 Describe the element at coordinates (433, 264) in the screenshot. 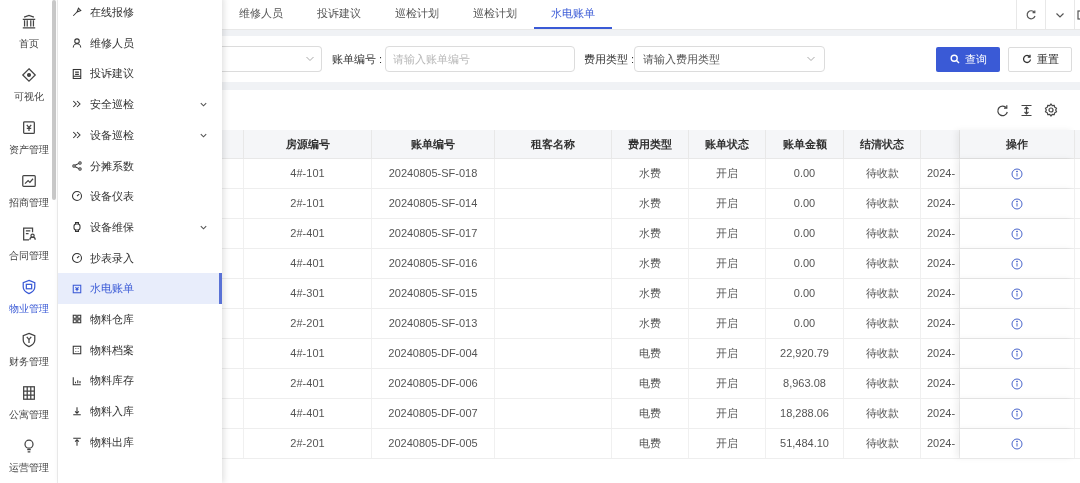

I see `table-cell-text: 20240805-SF-016` at that location.